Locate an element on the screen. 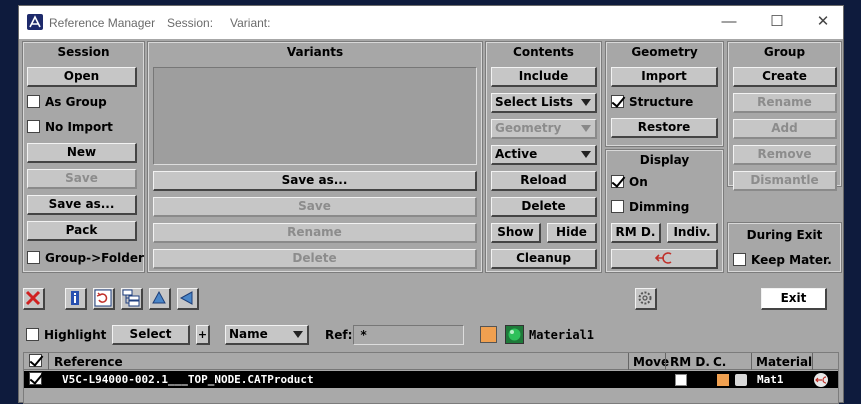 This screenshot has height=404, width=861. dimming-checkbox: Dimming is located at coordinates (650, 208).